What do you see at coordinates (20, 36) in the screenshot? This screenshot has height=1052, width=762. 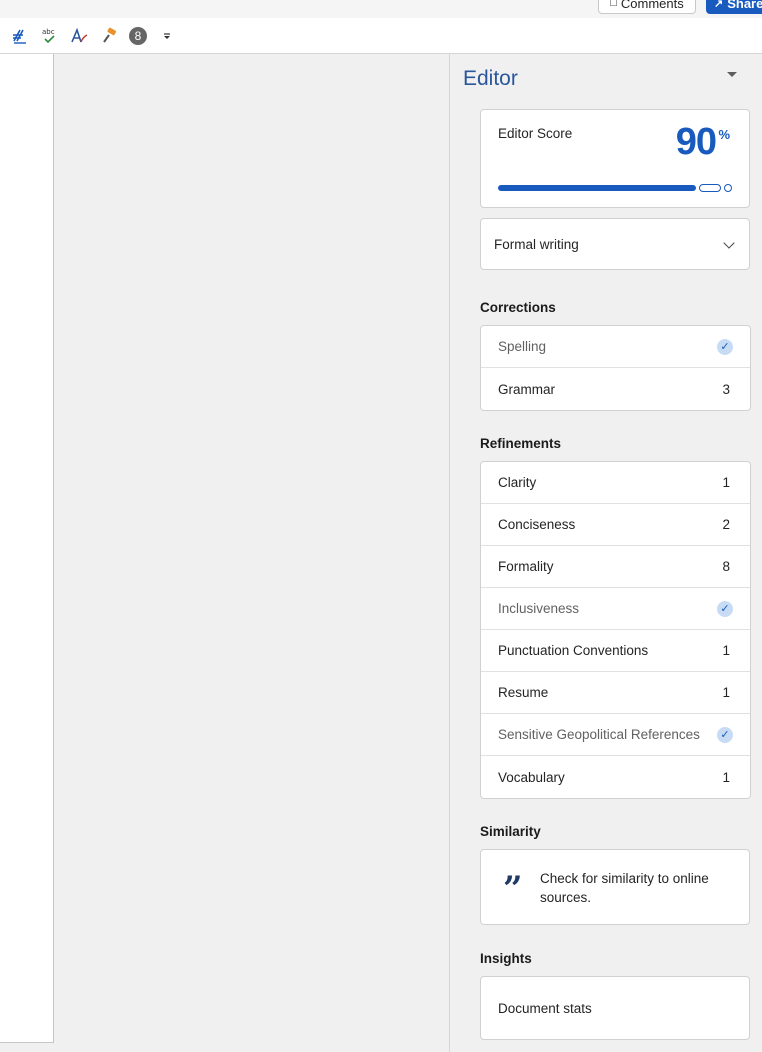 I see `editor-icon` at bounding box center [20, 36].